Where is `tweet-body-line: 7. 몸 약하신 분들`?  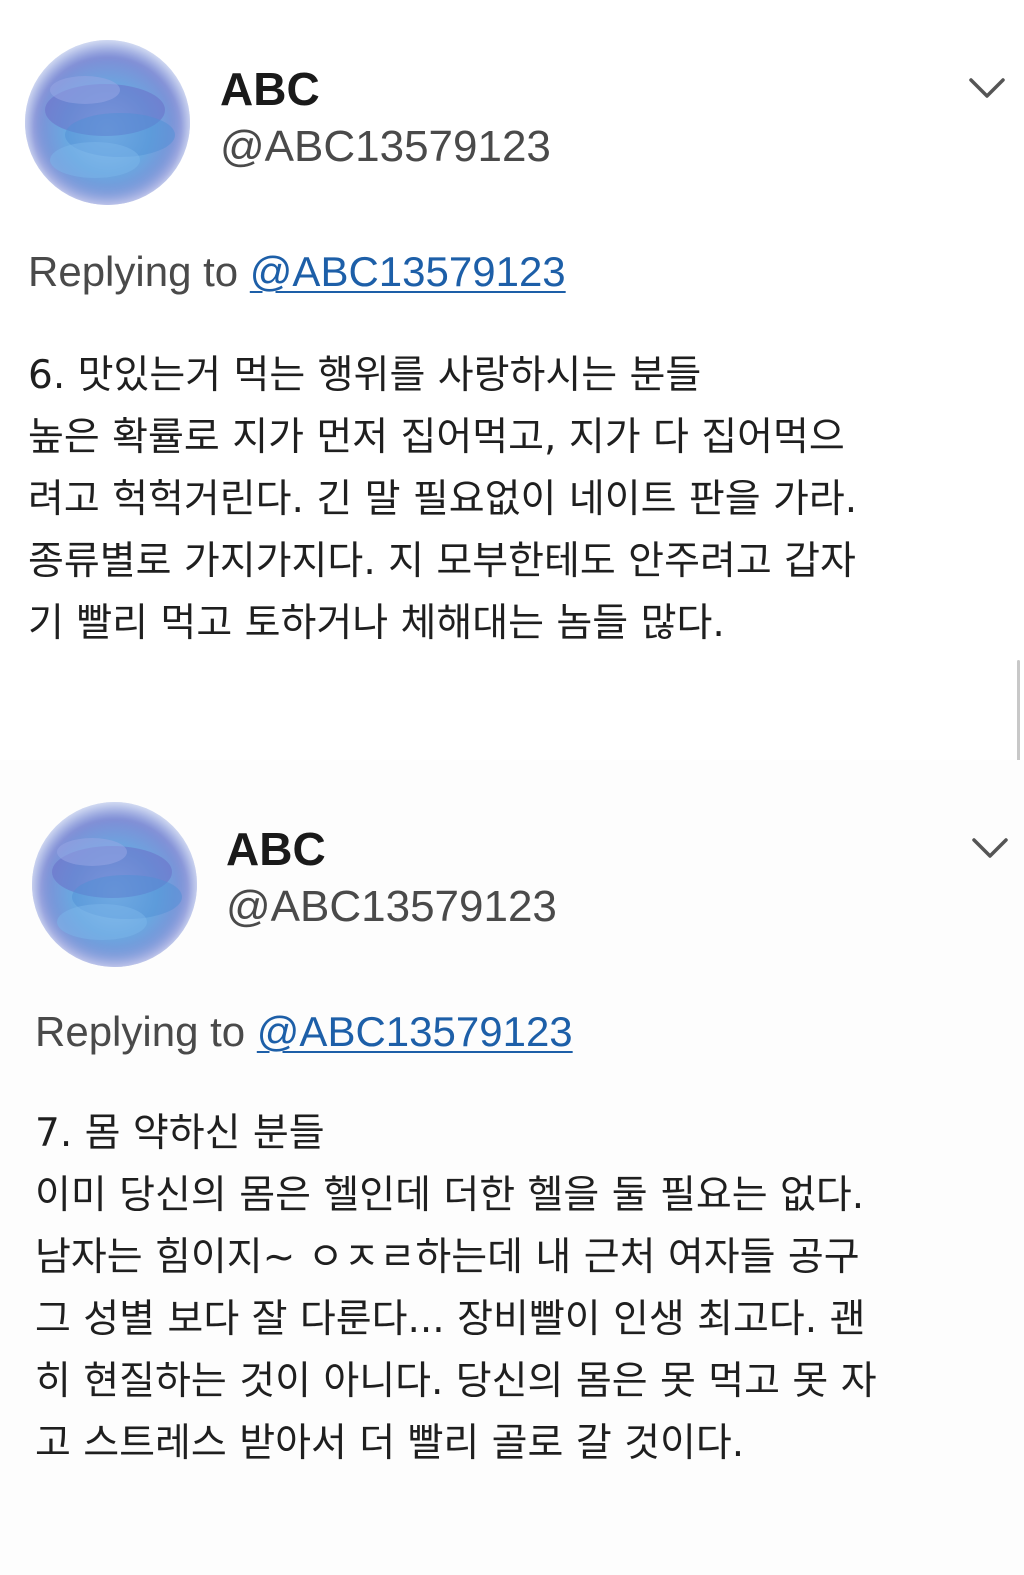
tweet-body-line: 7. 몸 약하신 분들 is located at coordinates (180, 1133).